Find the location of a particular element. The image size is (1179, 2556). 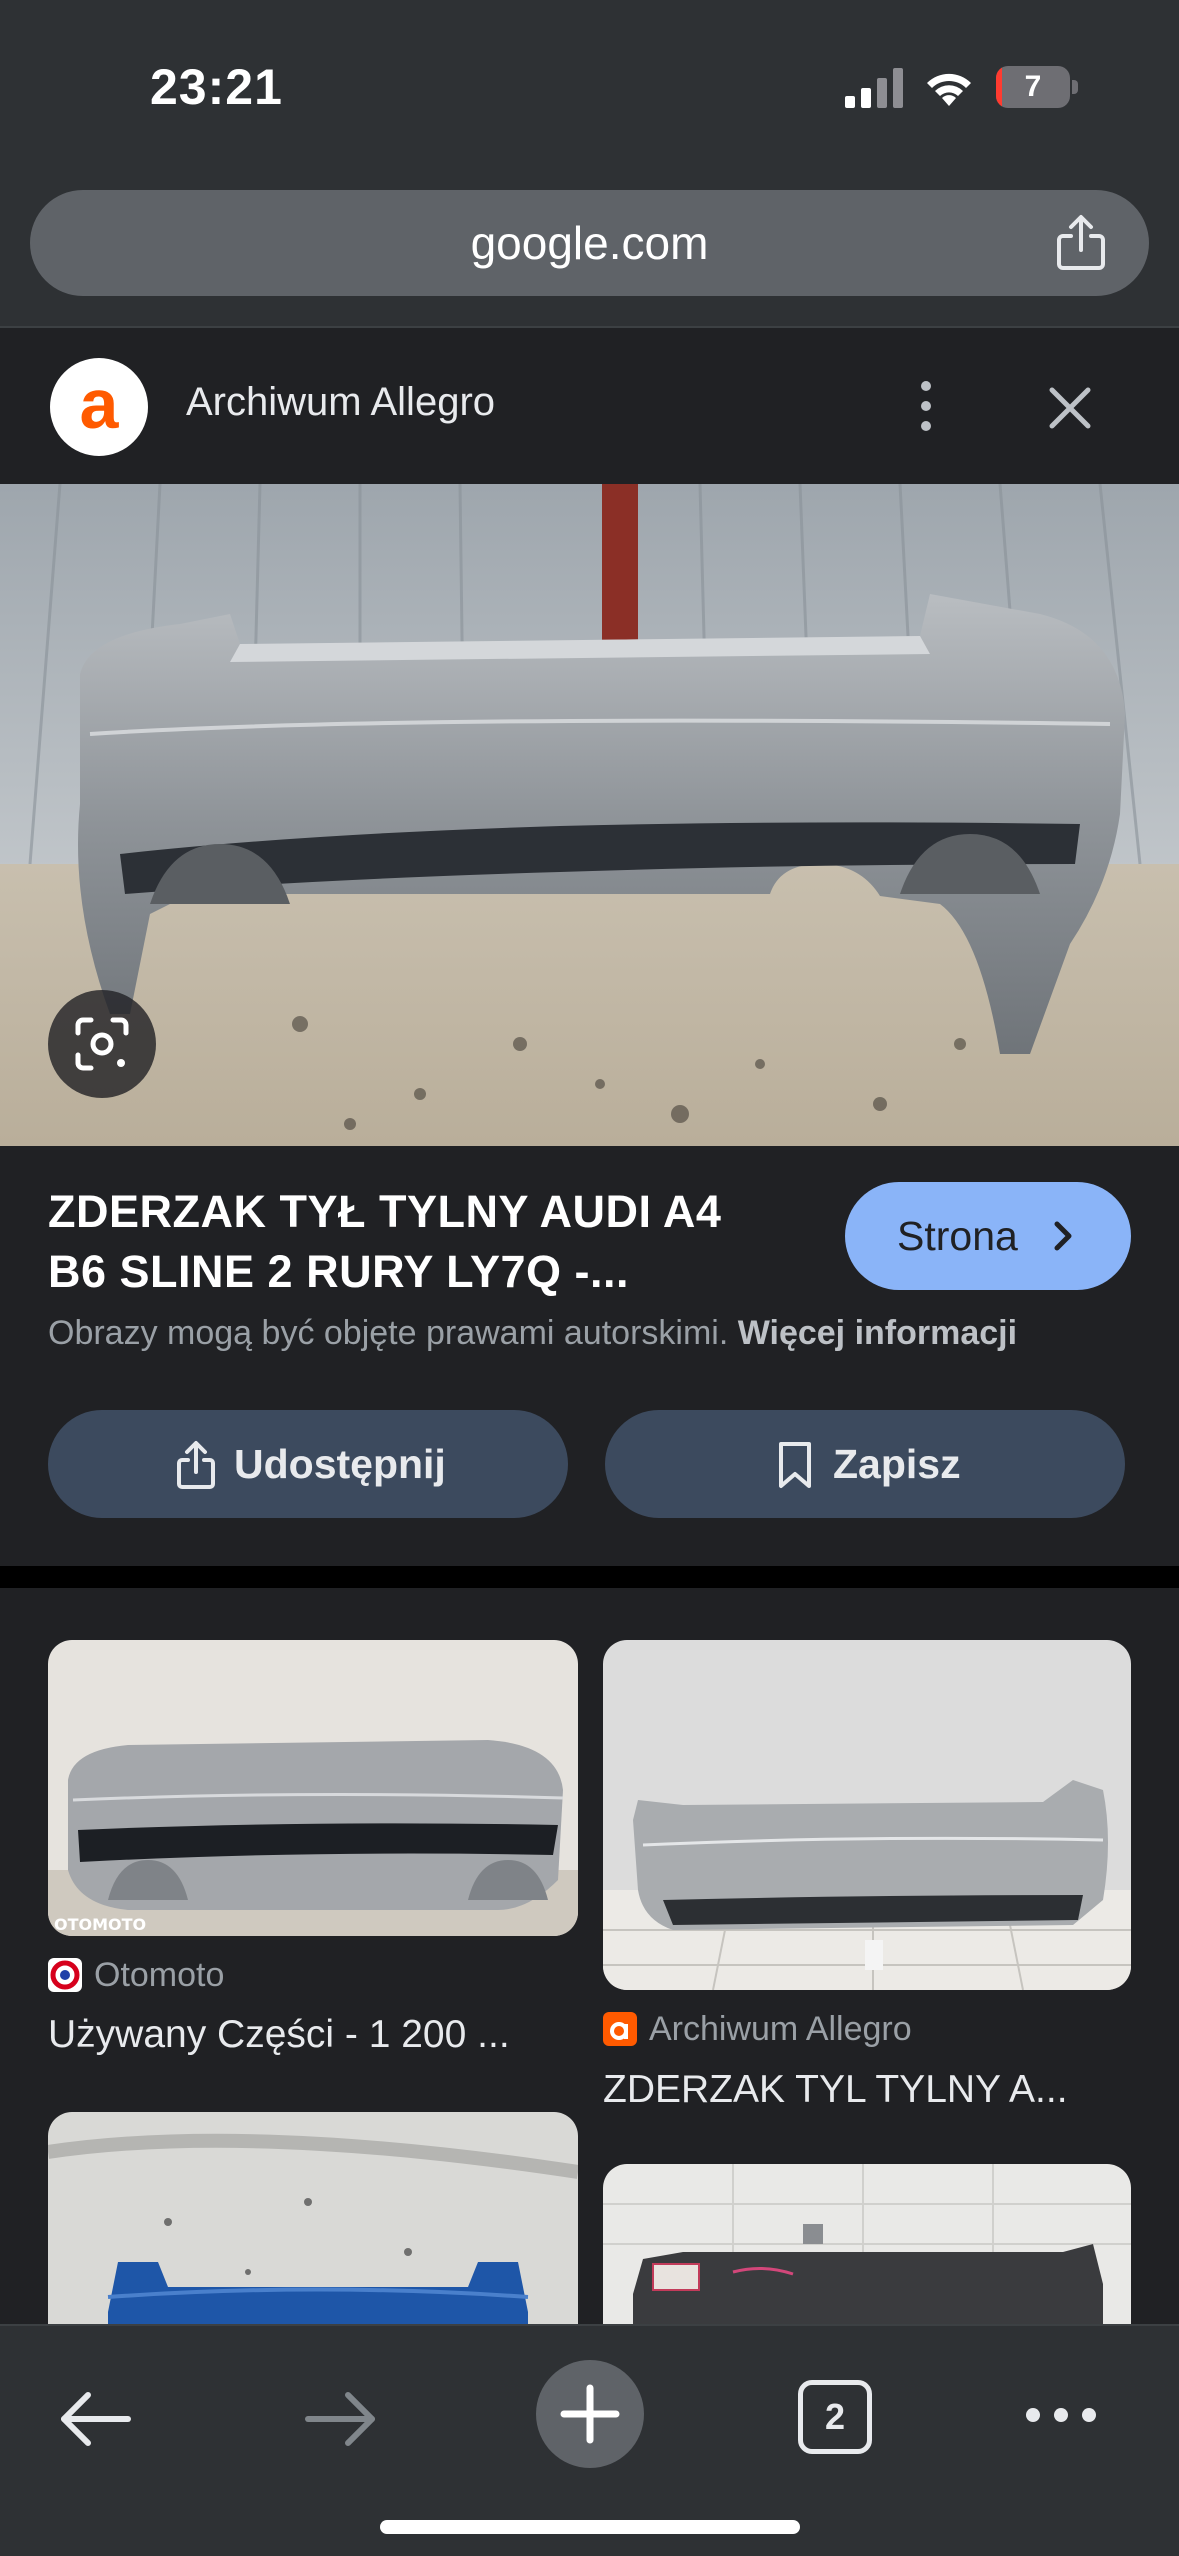

related-source: Otomoto is located at coordinates (136, 1975).